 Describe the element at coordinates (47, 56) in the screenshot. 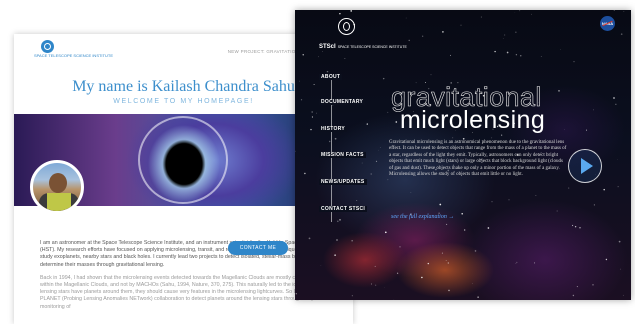

I see `stsci-logo-text: SPACE TELESCOPE SCIENCE INSTITUTE` at that location.